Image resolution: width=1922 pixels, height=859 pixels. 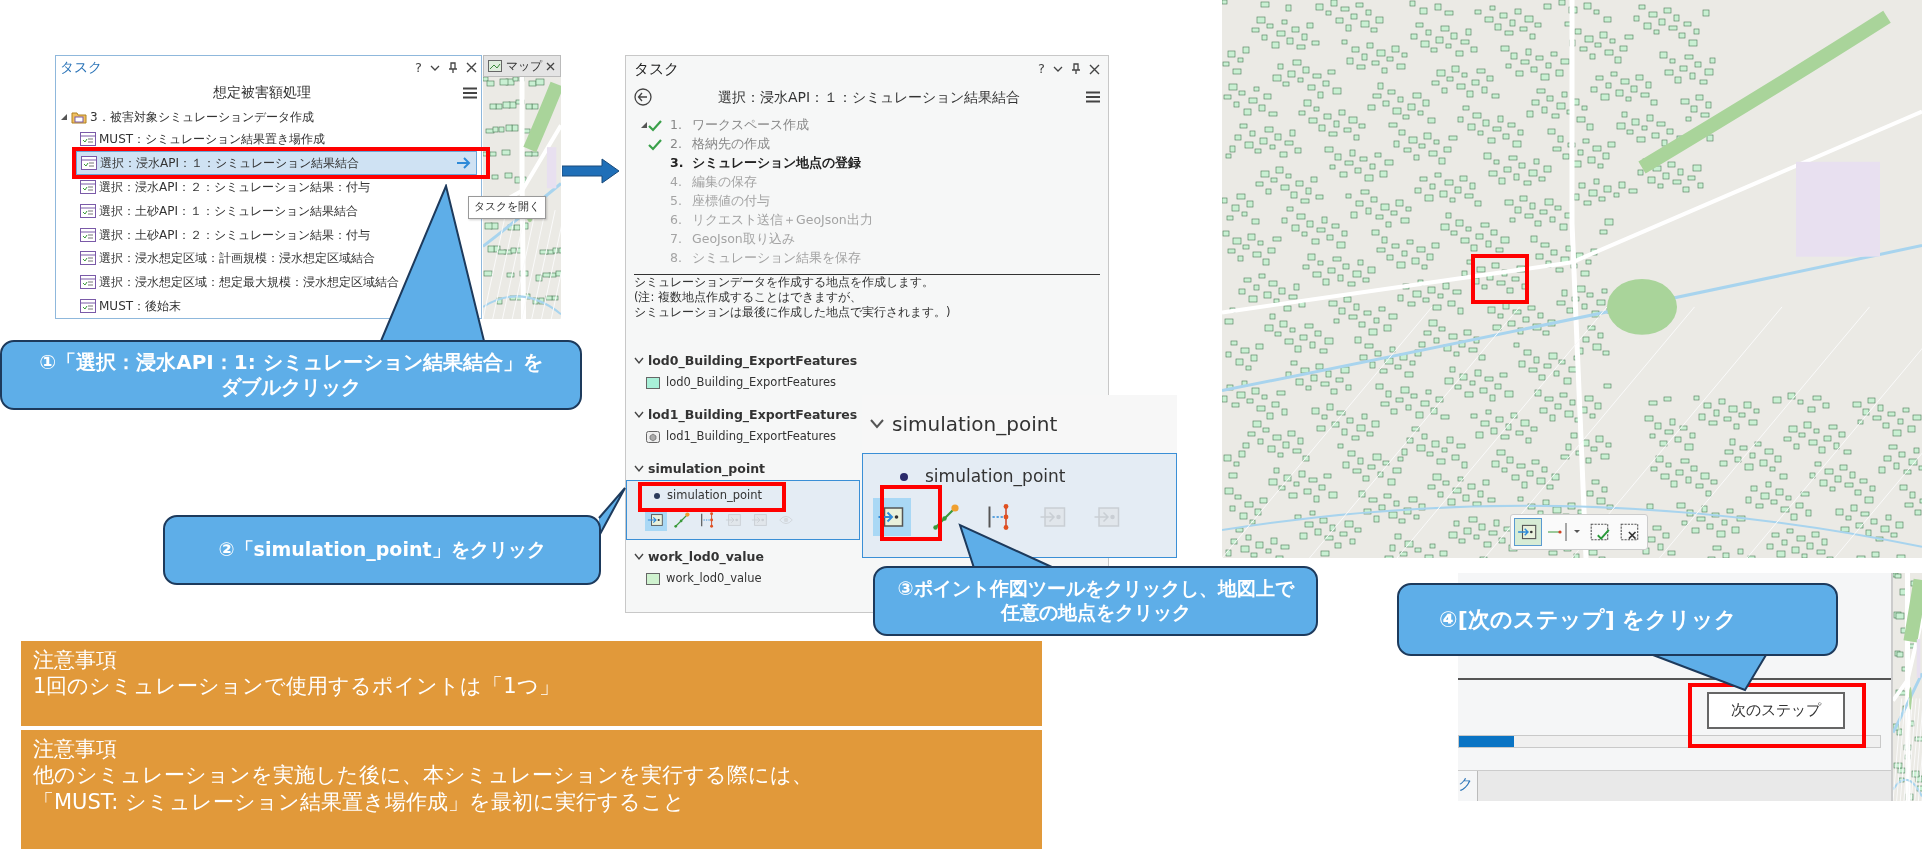 What do you see at coordinates (239, 282) in the screenshot?
I see `task-item: 選択：浸水想定区域：想定最大規模：浸水想定区域結合` at bounding box center [239, 282].